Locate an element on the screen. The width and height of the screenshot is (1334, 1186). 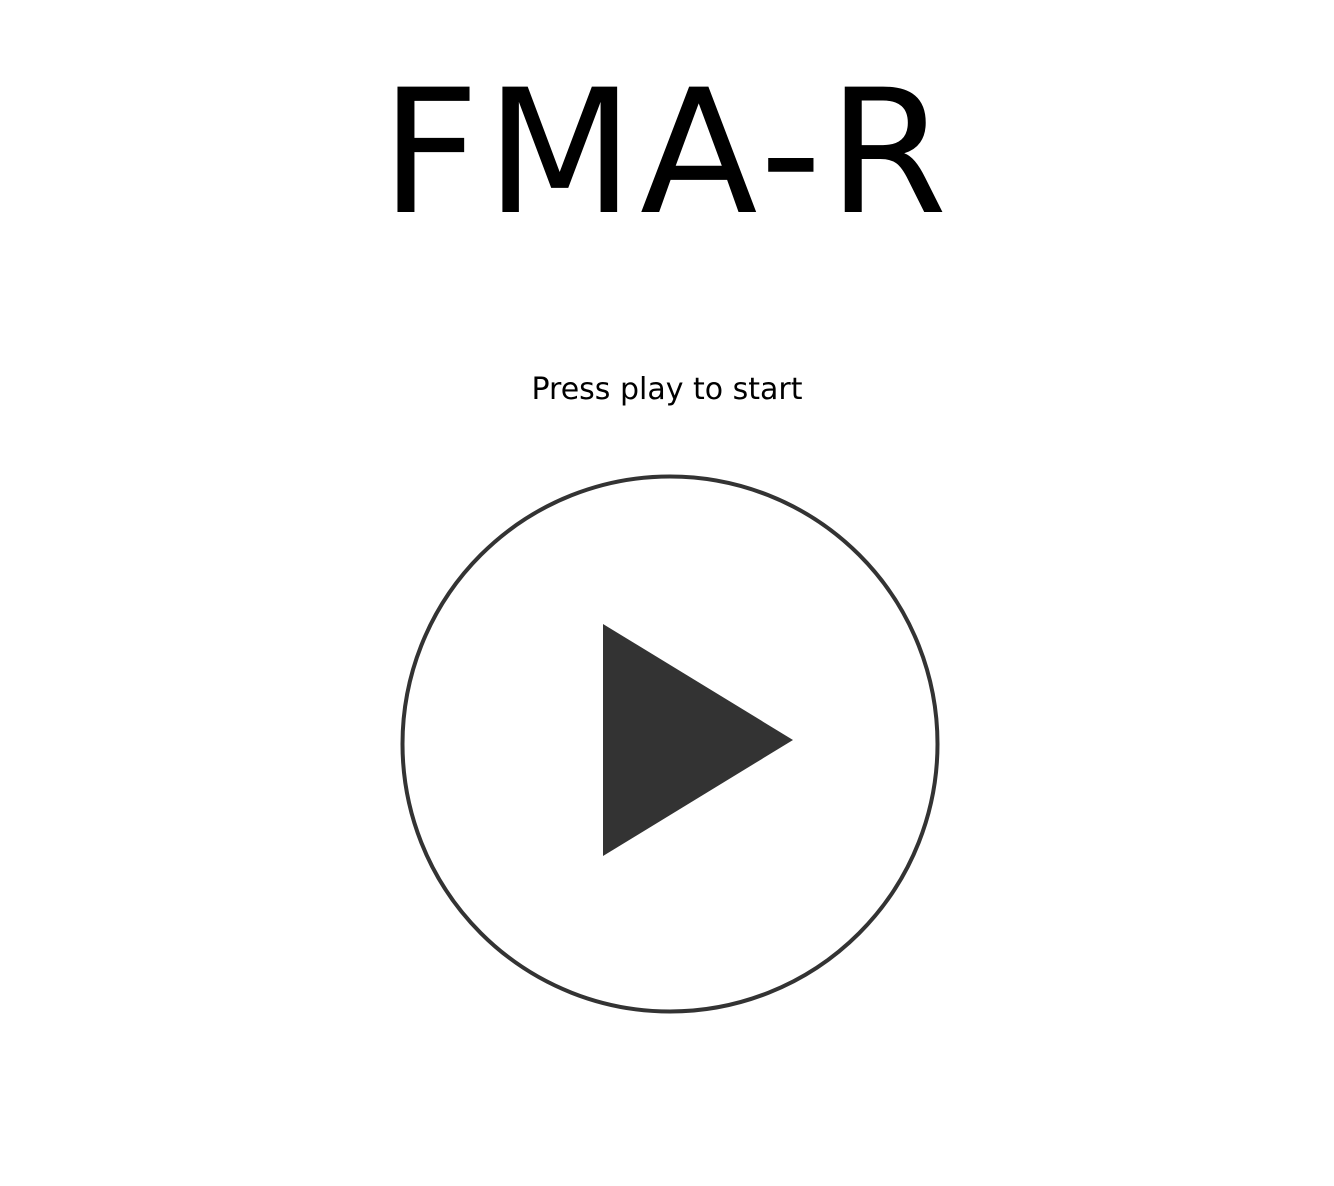
app-title: FMA-R is located at coordinates (667, 152).